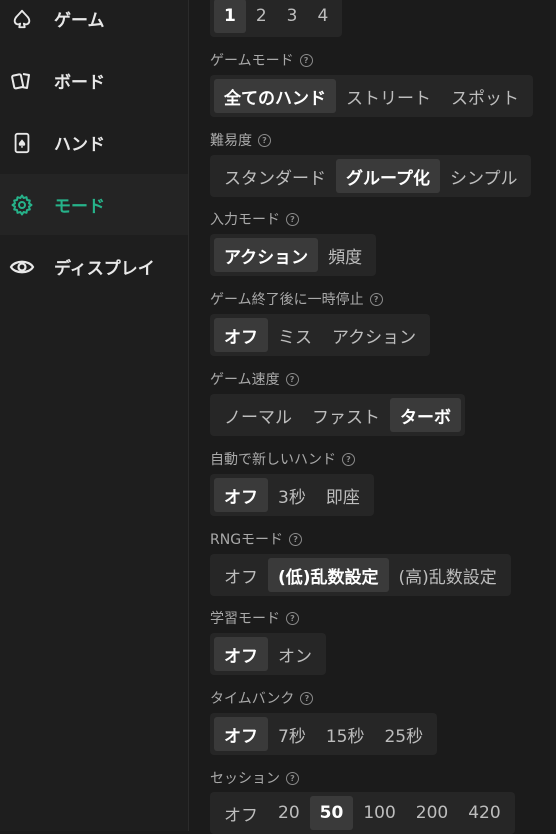 The width and height of the screenshot is (556, 834). I want to click on option-miss: ミス, so click(295, 335).